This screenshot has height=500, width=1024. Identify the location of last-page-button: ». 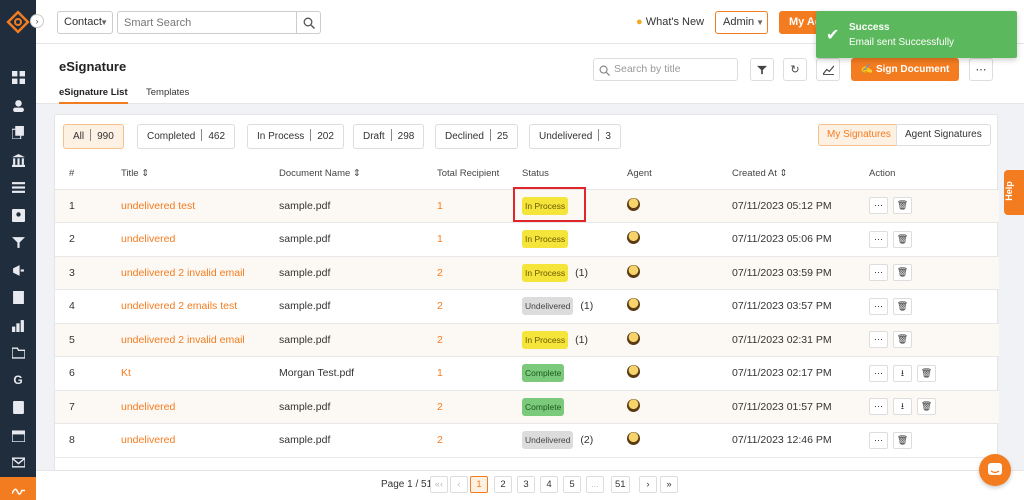
(669, 484).